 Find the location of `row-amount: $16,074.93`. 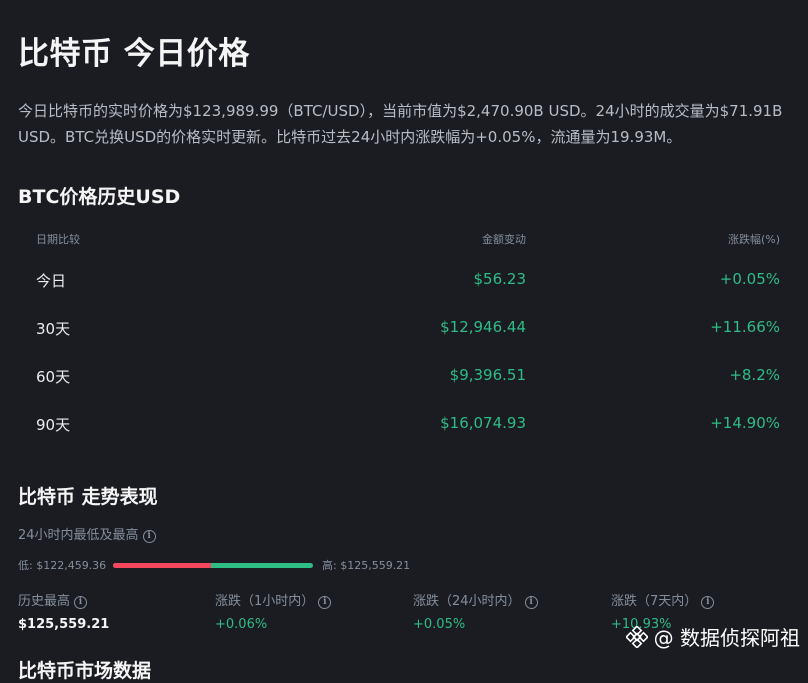

row-amount: $16,074.93 is located at coordinates (483, 423).